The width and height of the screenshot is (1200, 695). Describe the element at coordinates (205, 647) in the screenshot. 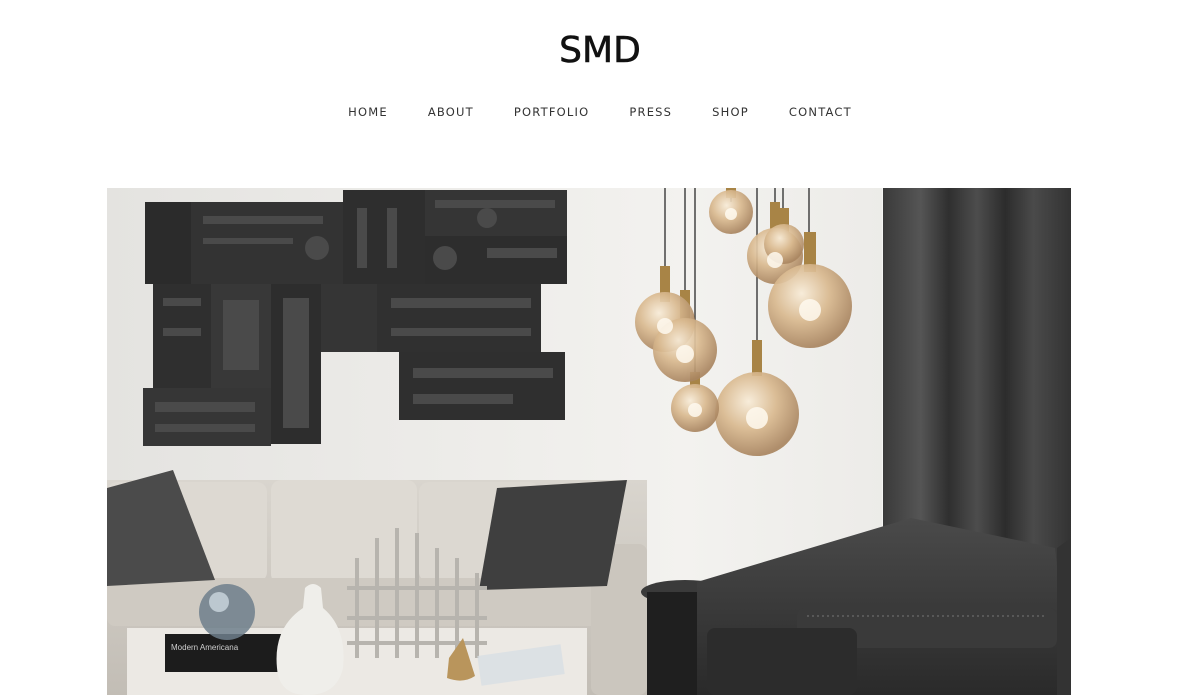

I see `svg-text: Modern Americana` at that location.